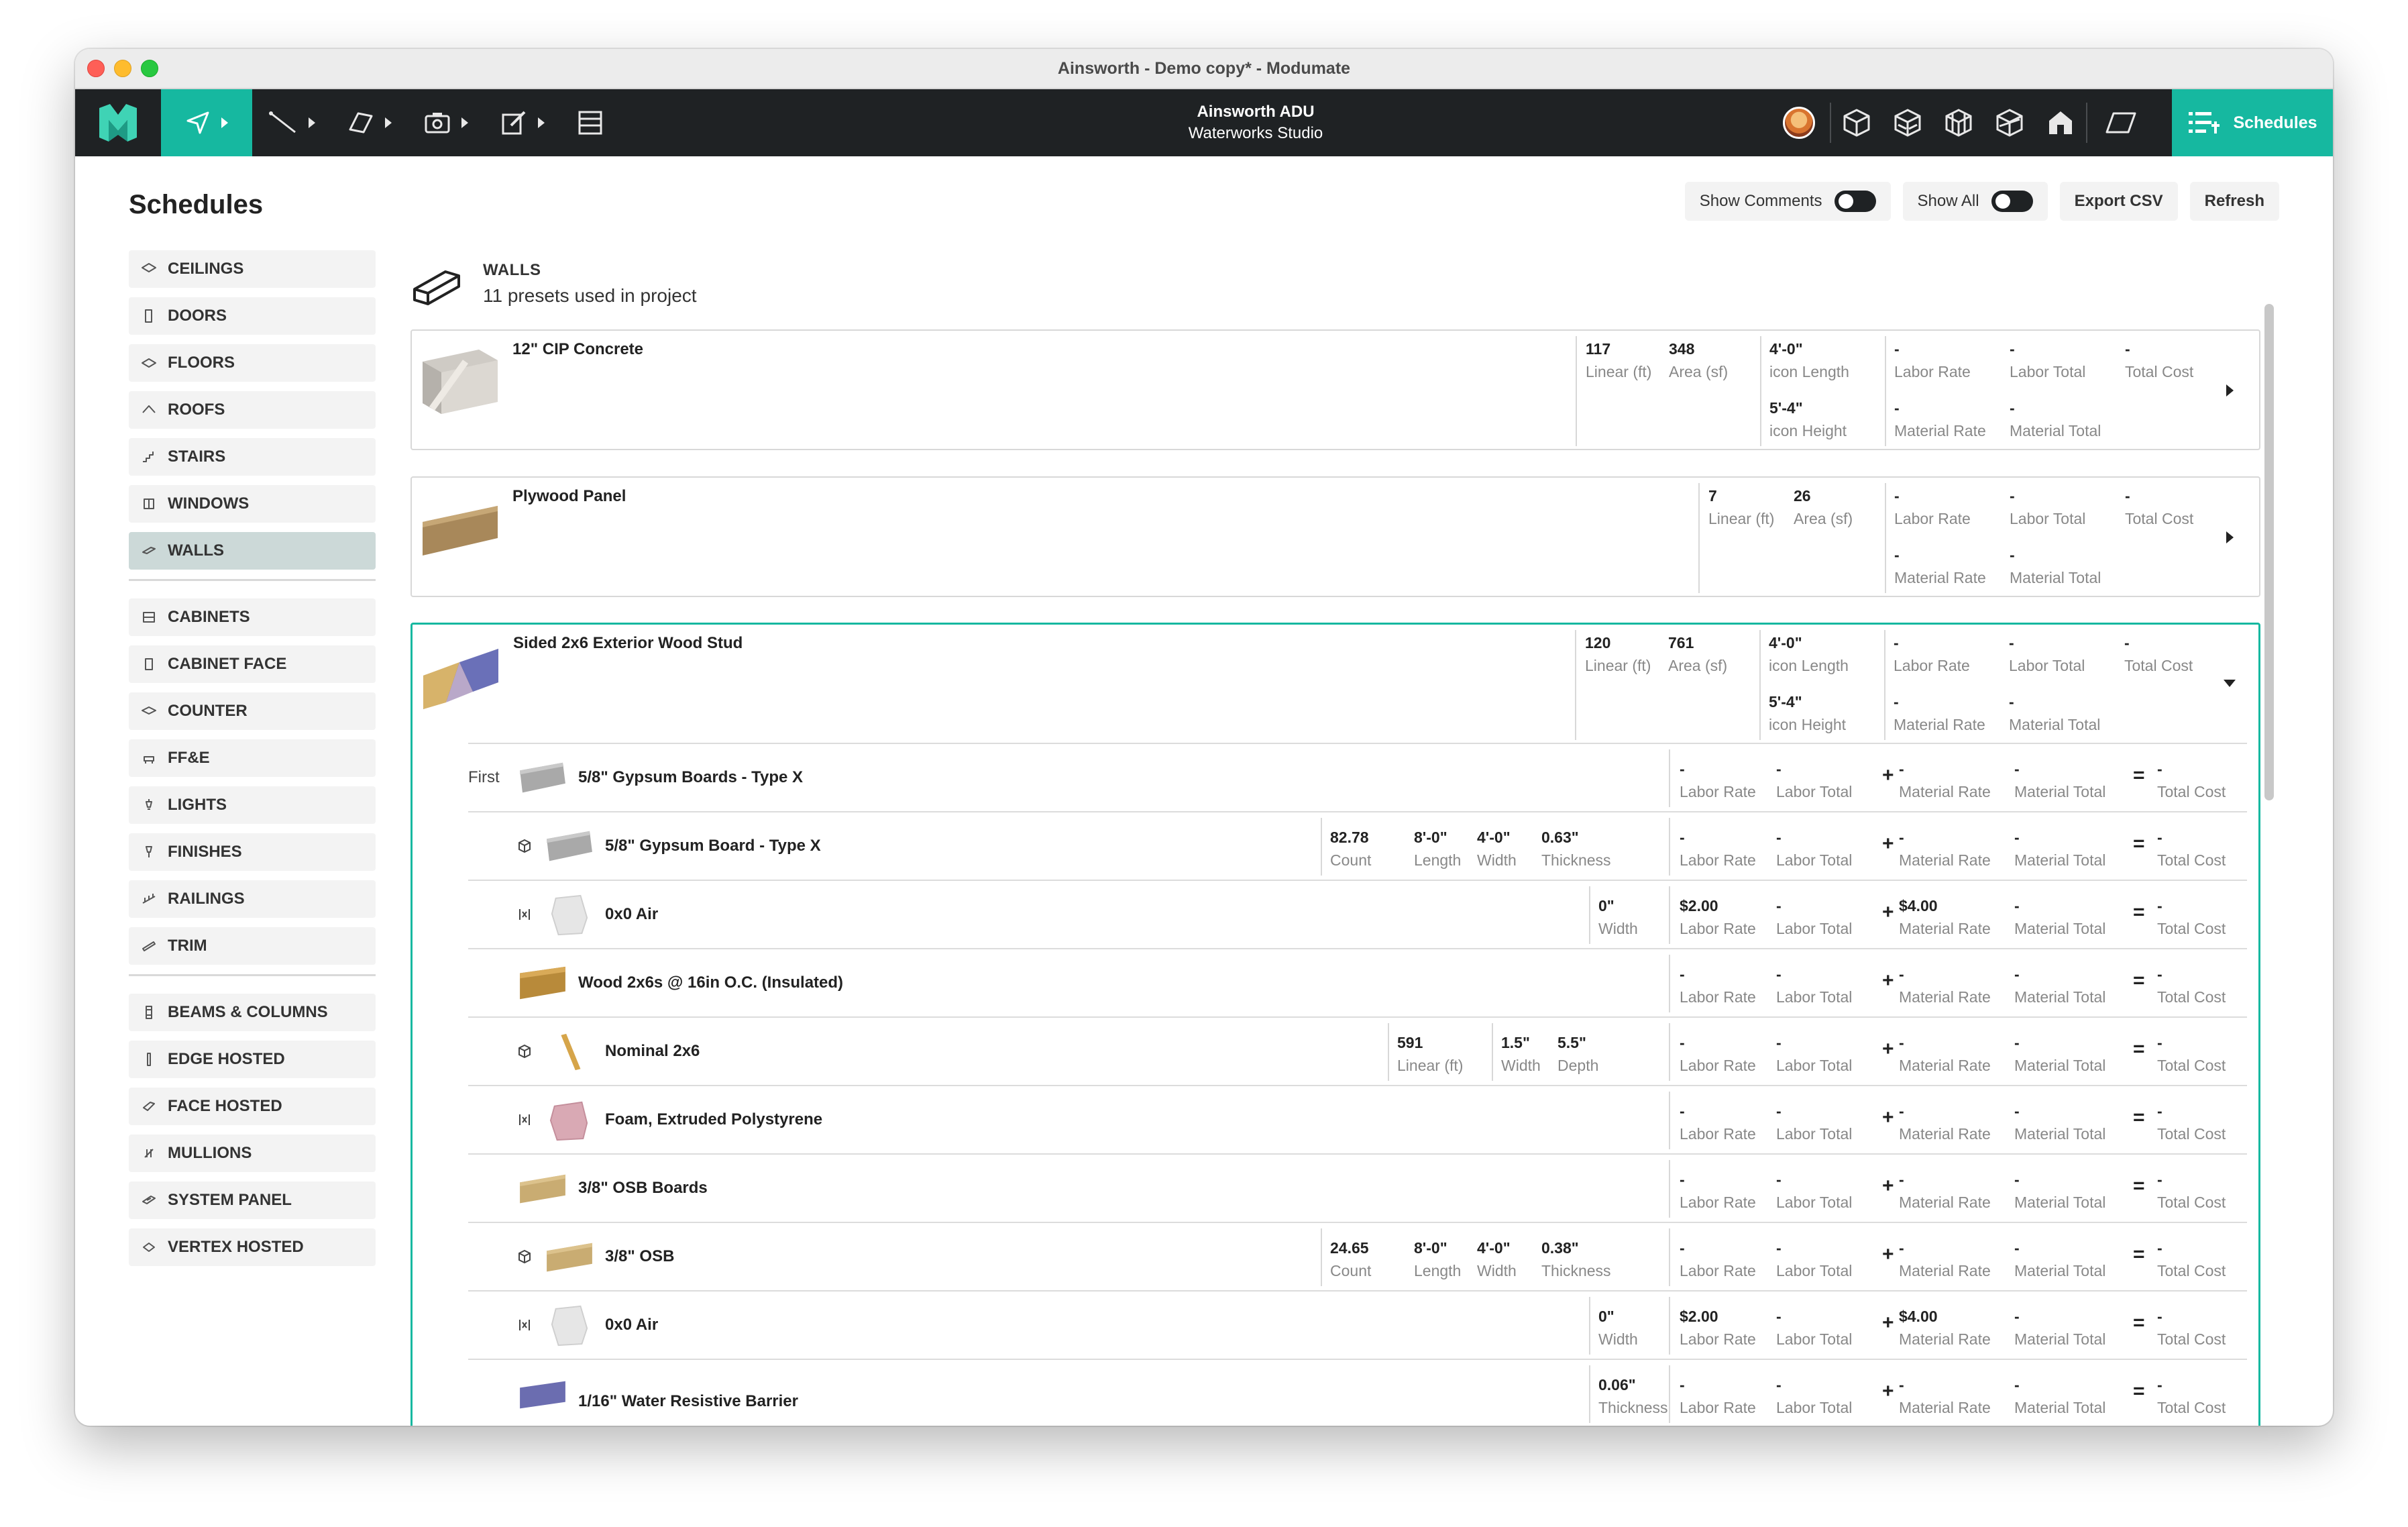  I want to click on sidebar-item-railings: RAILINGS, so click(252, 899).